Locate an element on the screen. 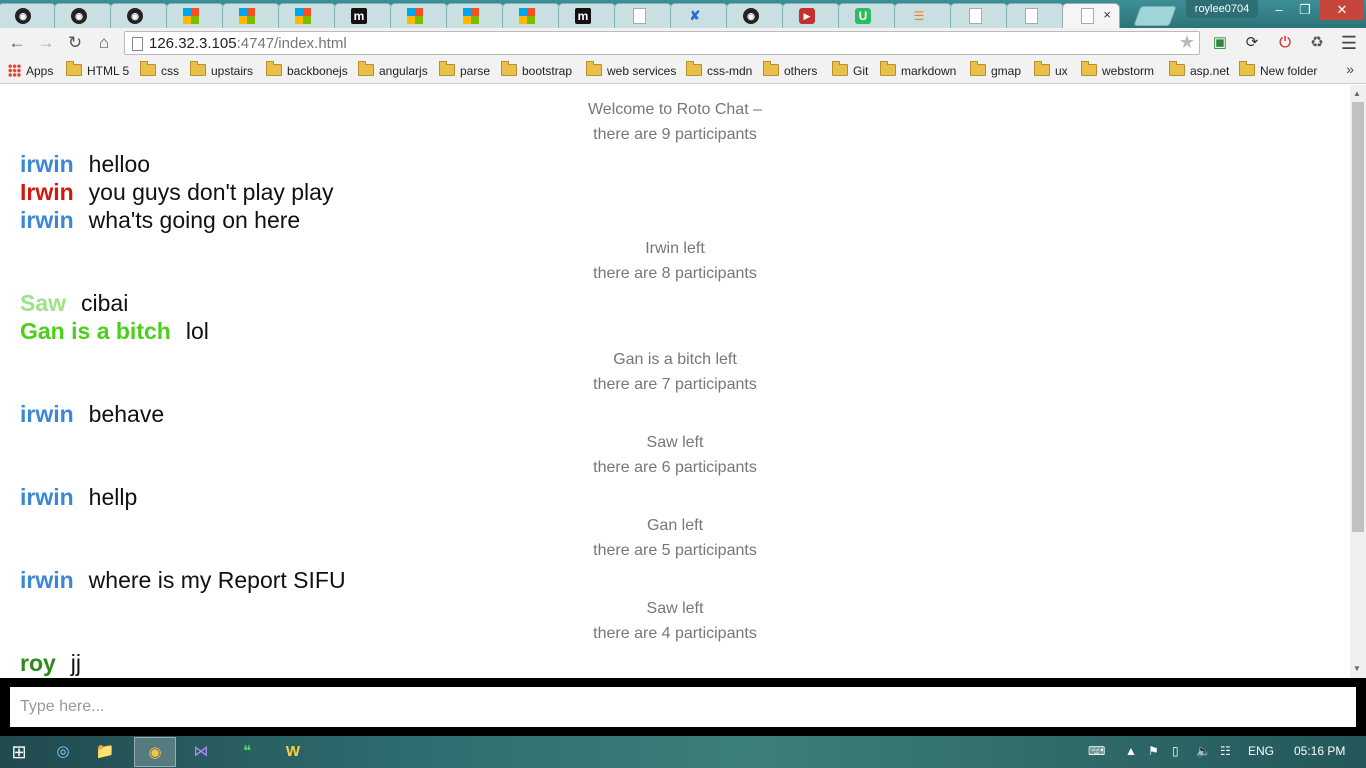 The height and width of the screenshot is (768, 1366). bookmark-folder: web services is located at coordinates (631, 70).